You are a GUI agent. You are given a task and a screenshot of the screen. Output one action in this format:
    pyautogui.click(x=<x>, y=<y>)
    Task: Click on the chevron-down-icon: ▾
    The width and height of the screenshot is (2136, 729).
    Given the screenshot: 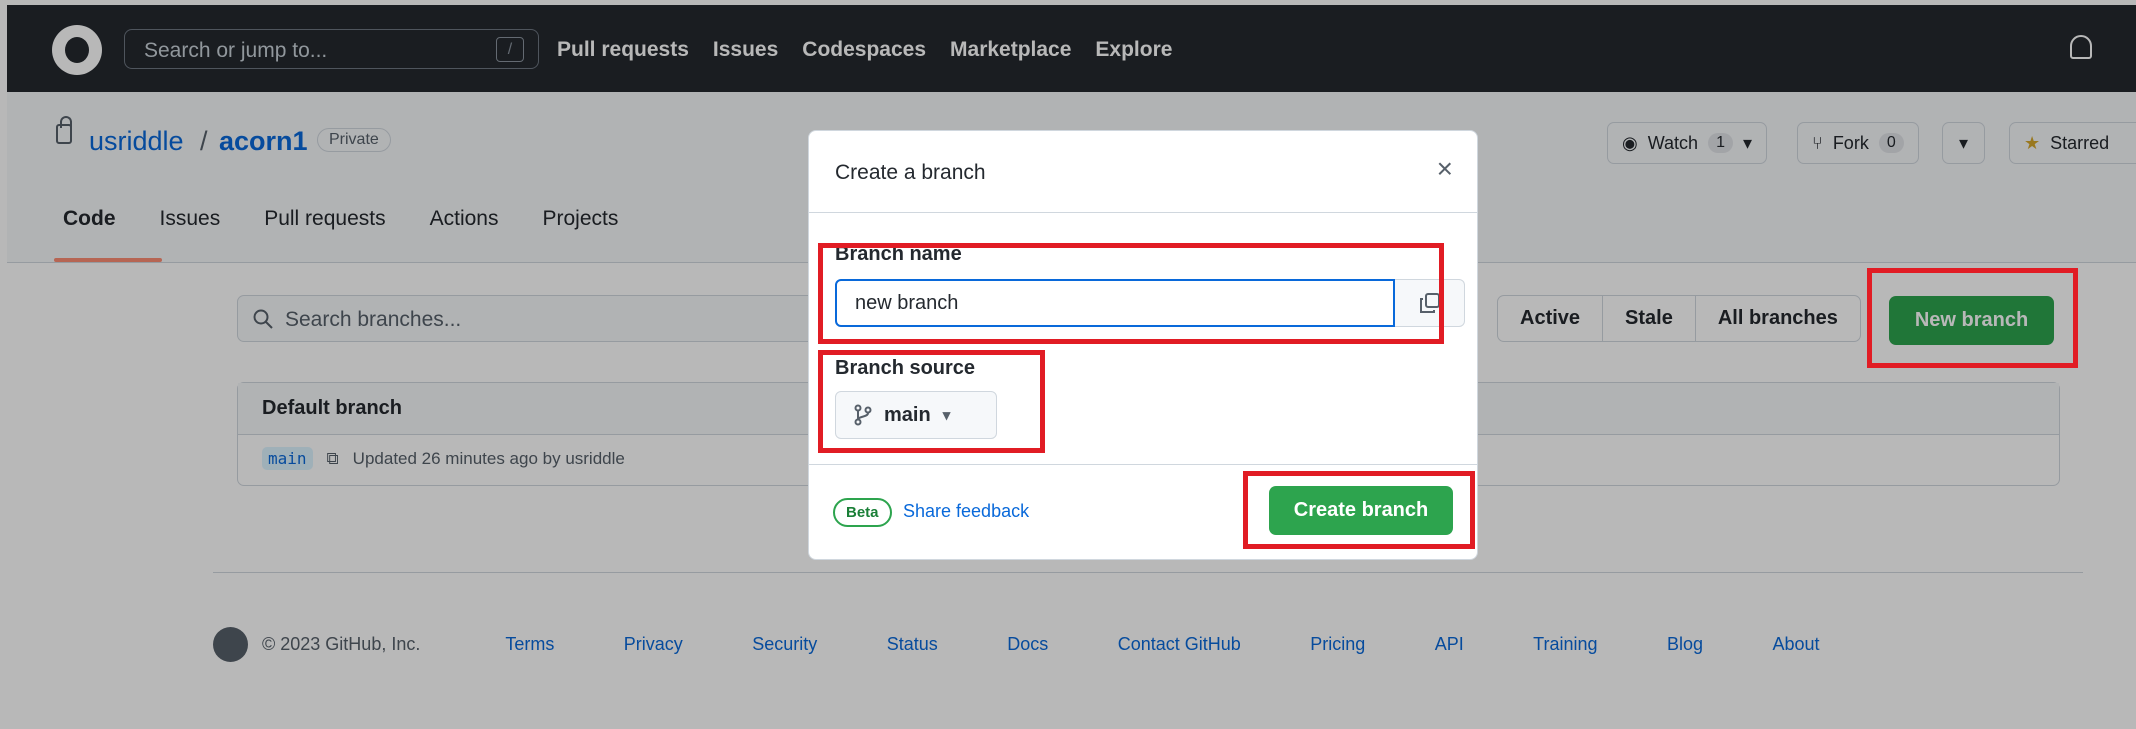 What is the action you would take?
    pyautogui.click(x=946, y=415)
    